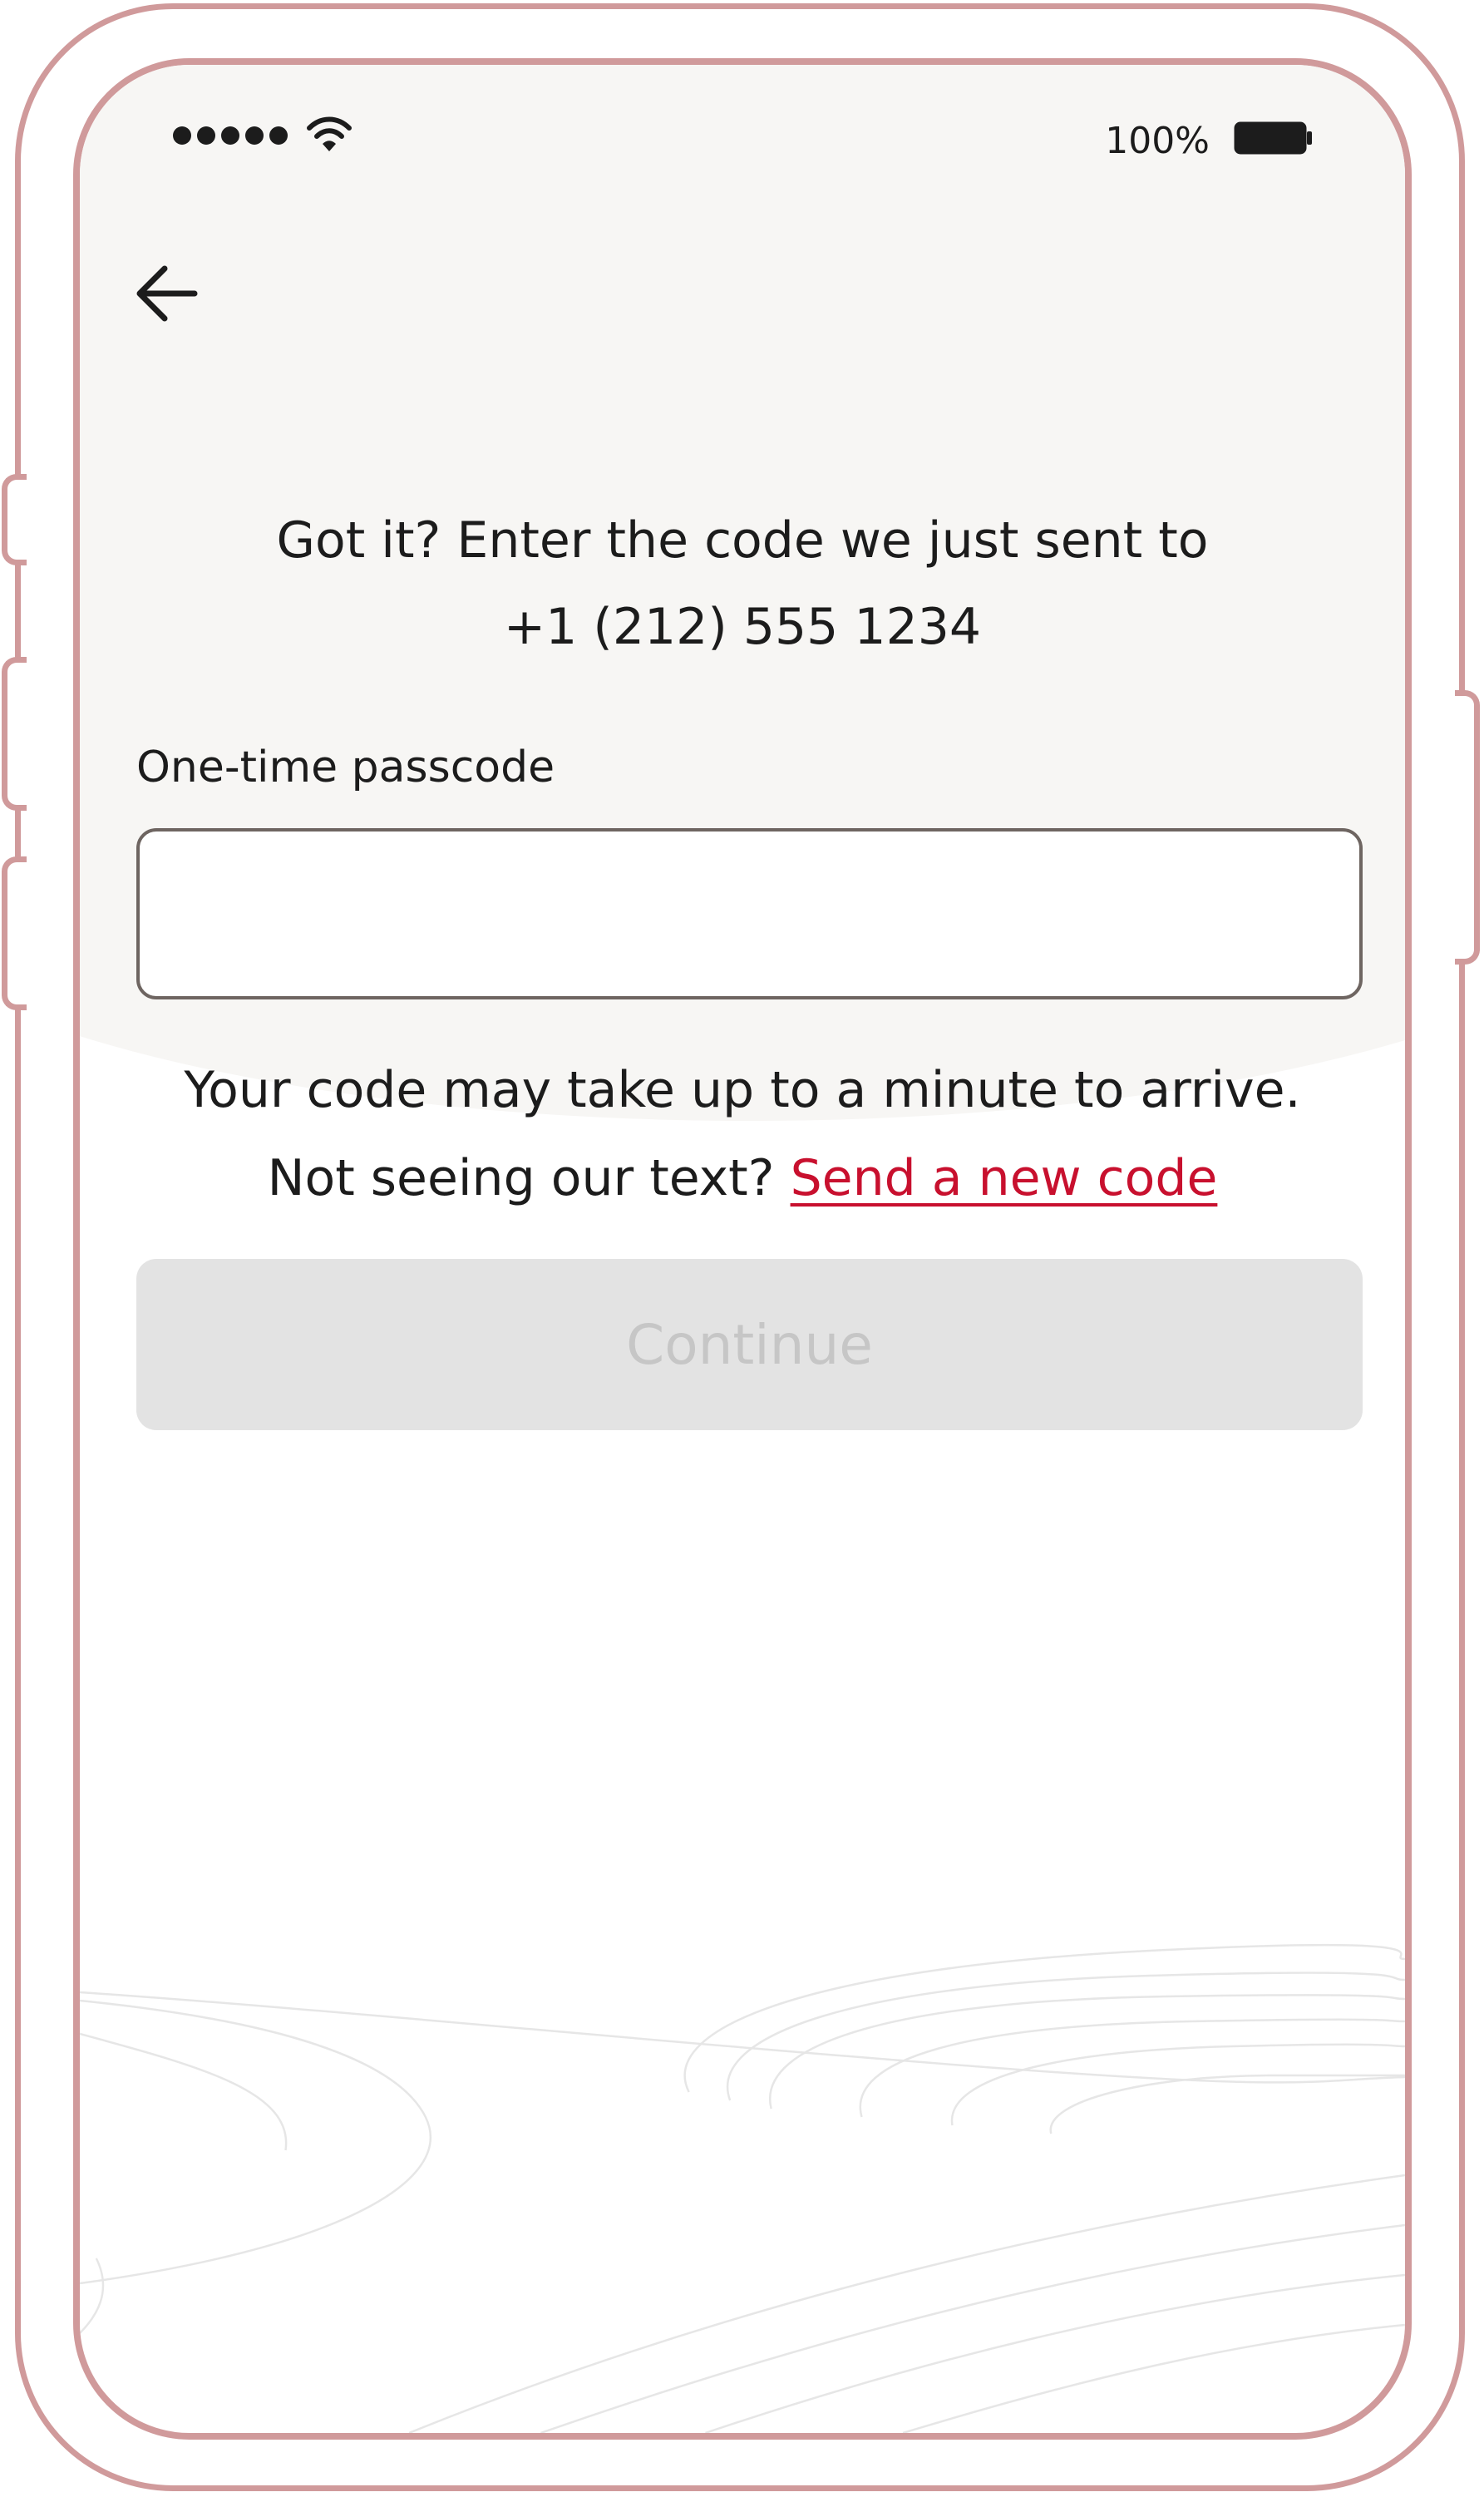 This screenshot has height=2497, width=1484. I want to click on battery-percent: 100%, so click(1157, 141).